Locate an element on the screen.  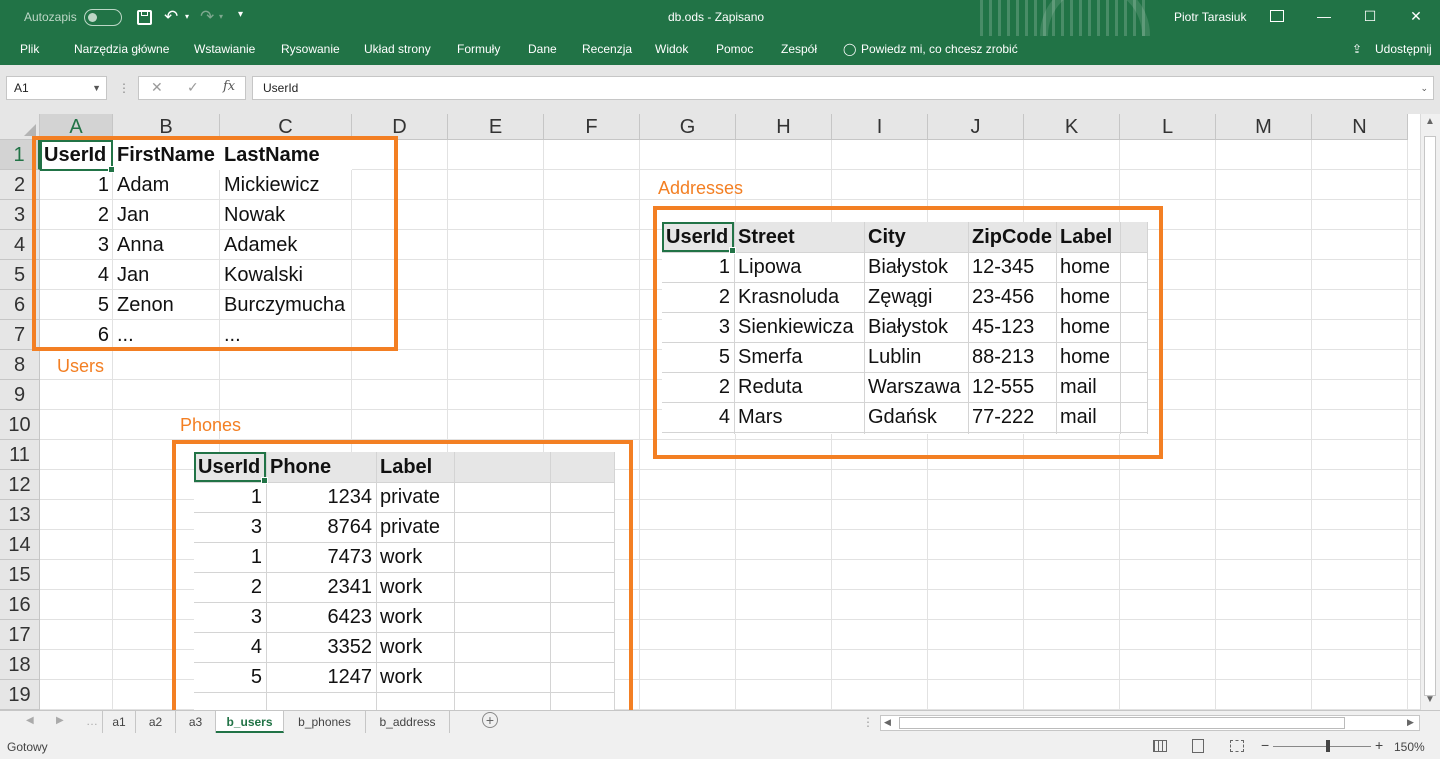
close-icon: ✕ is located at coordinates (1416, 16).